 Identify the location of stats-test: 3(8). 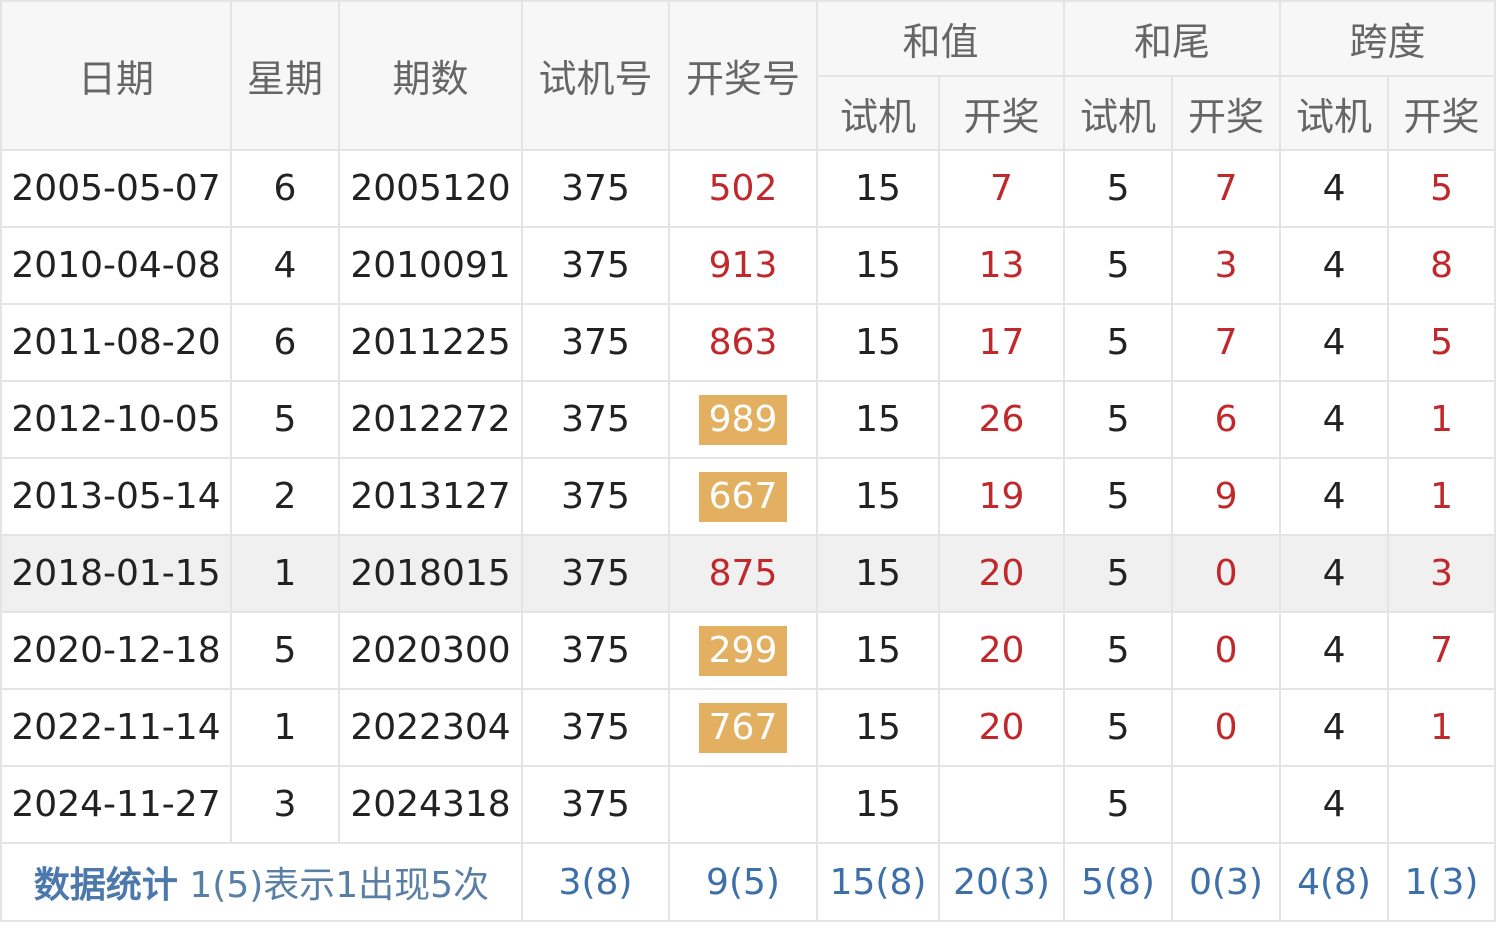
(595, 882).